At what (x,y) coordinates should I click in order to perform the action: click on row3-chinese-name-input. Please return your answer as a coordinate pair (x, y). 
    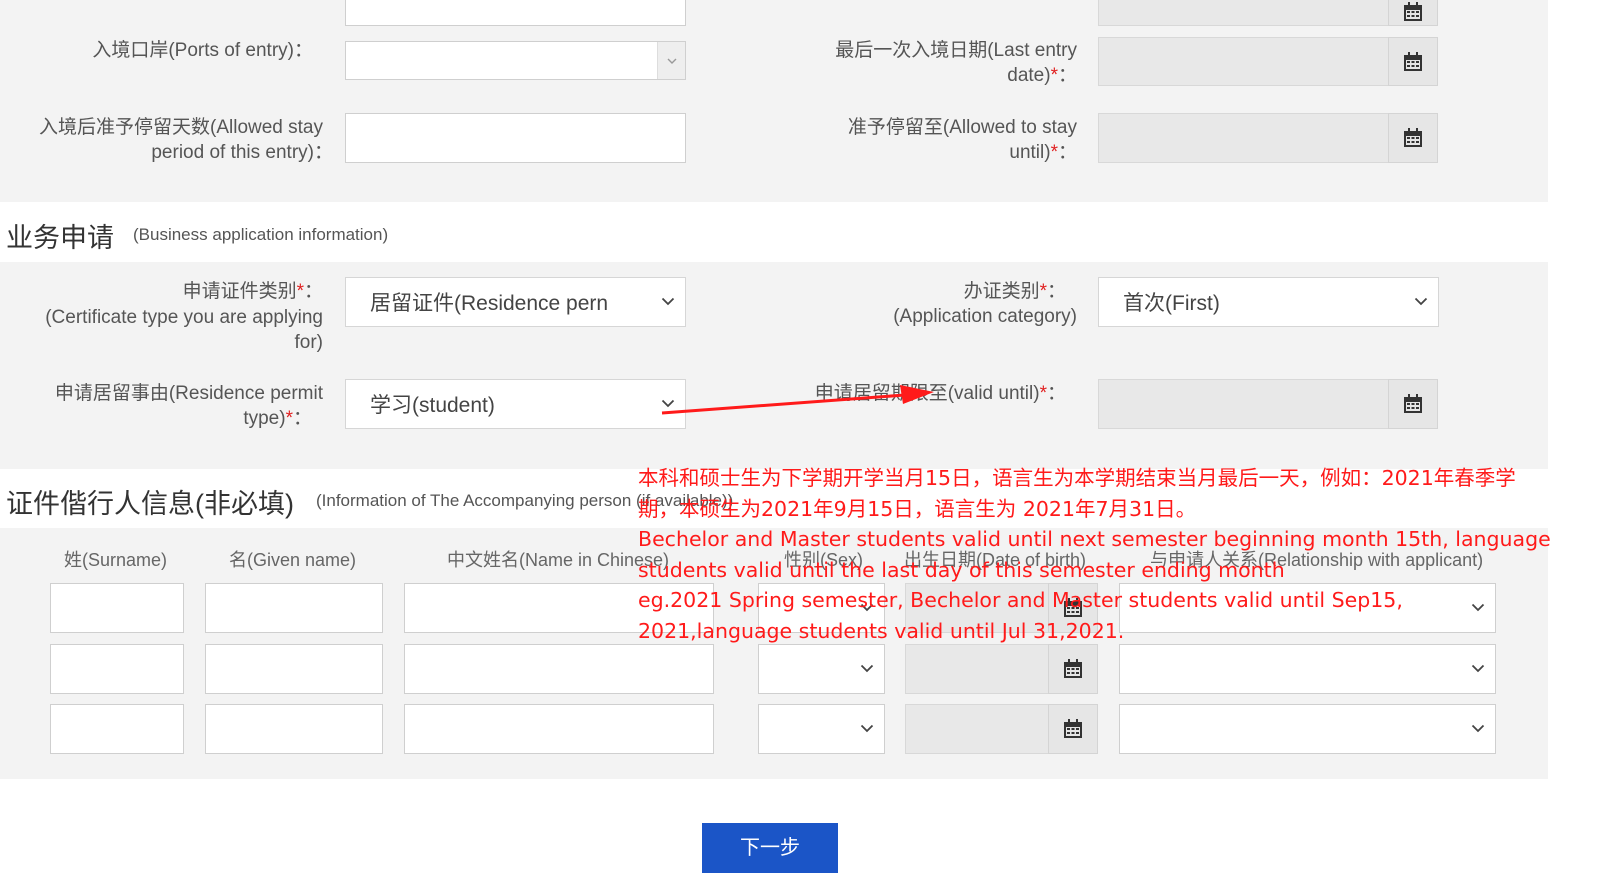
    Looking at the image, I should click on (559, 729).